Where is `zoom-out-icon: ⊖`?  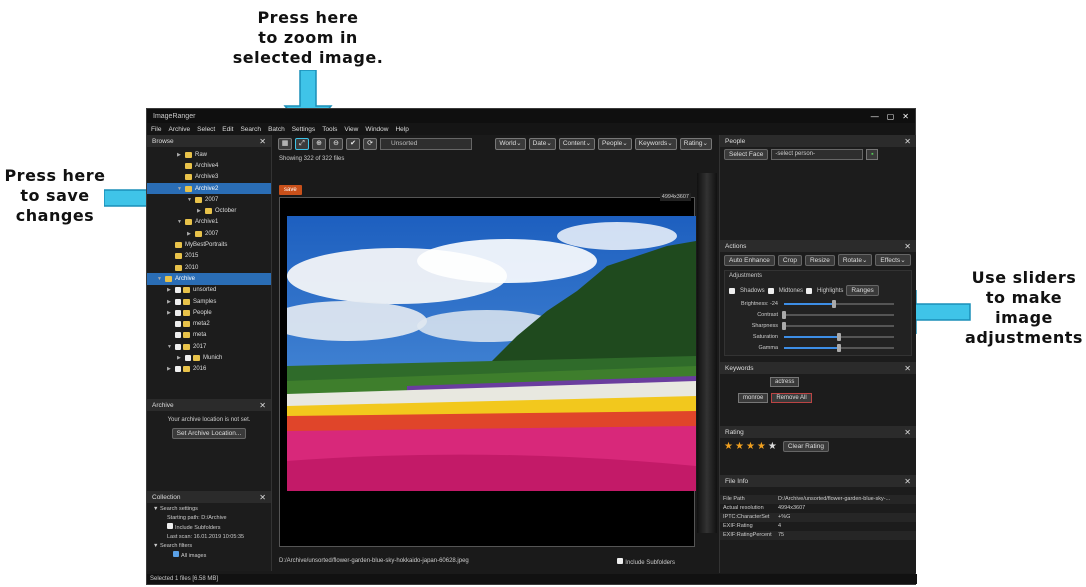 zoom-out-icon: ⊖ is located at coordinates (336, 144).